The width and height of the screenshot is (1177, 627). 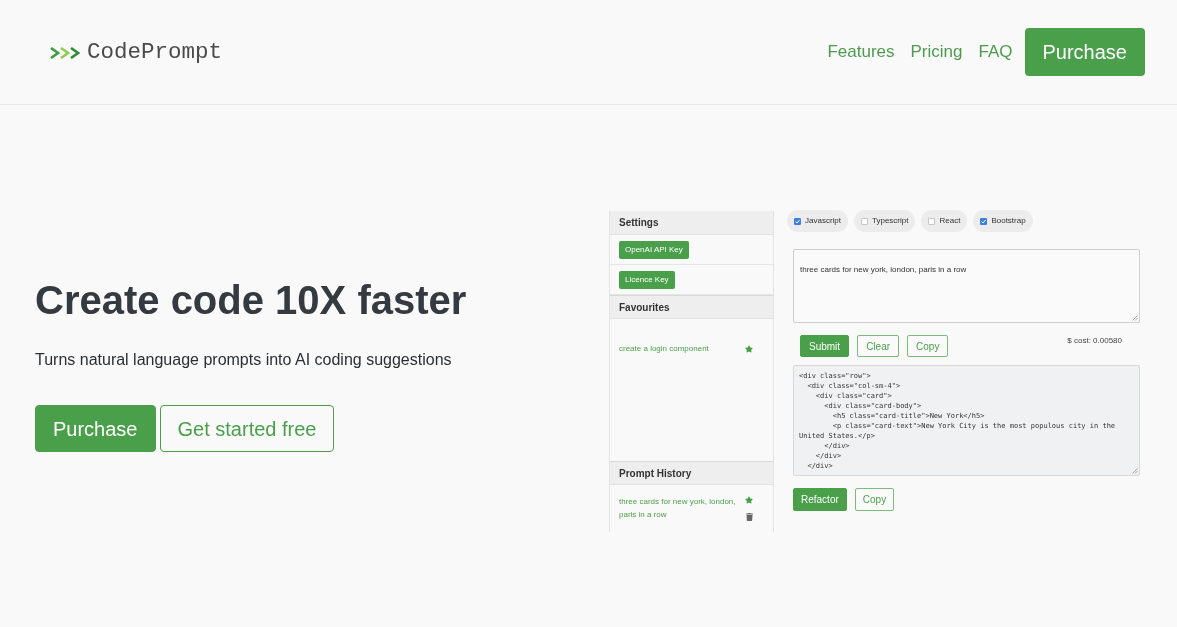 I want to click on option-toggle: Typescript, so click(x=885, y=221).